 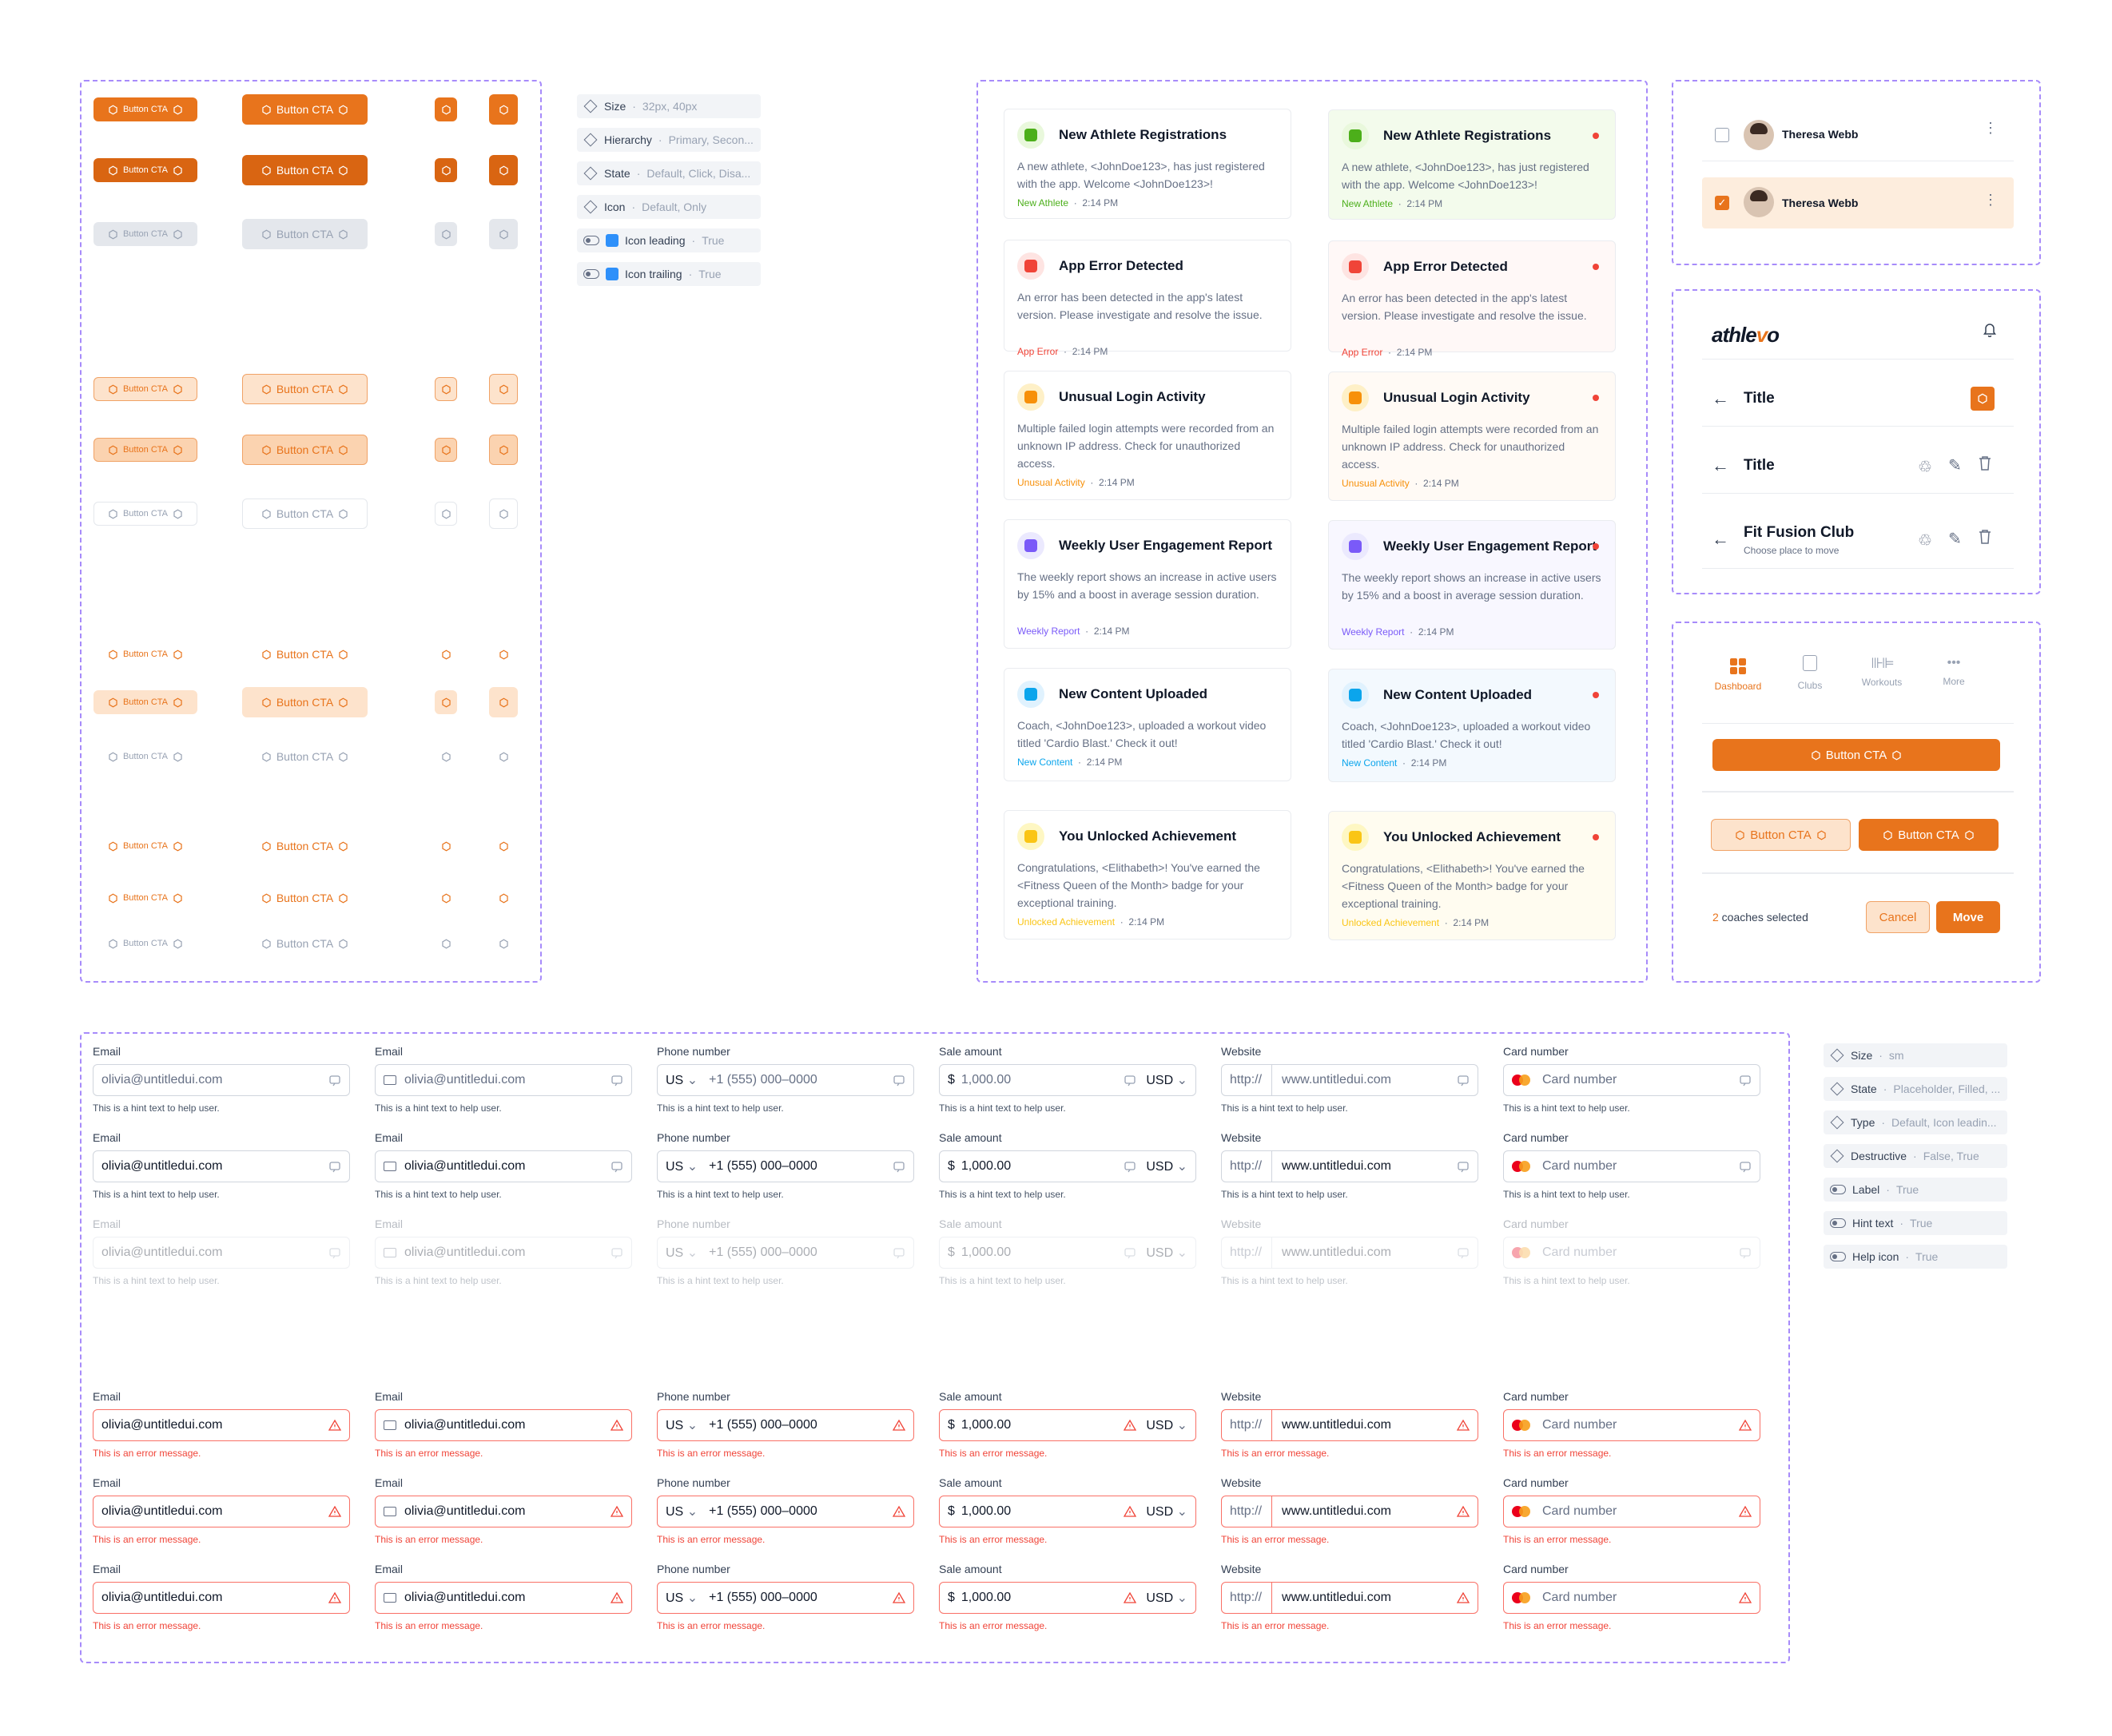 I want to click on notification-tag: Unlocked Achievement, so click(x=1390, y=923).